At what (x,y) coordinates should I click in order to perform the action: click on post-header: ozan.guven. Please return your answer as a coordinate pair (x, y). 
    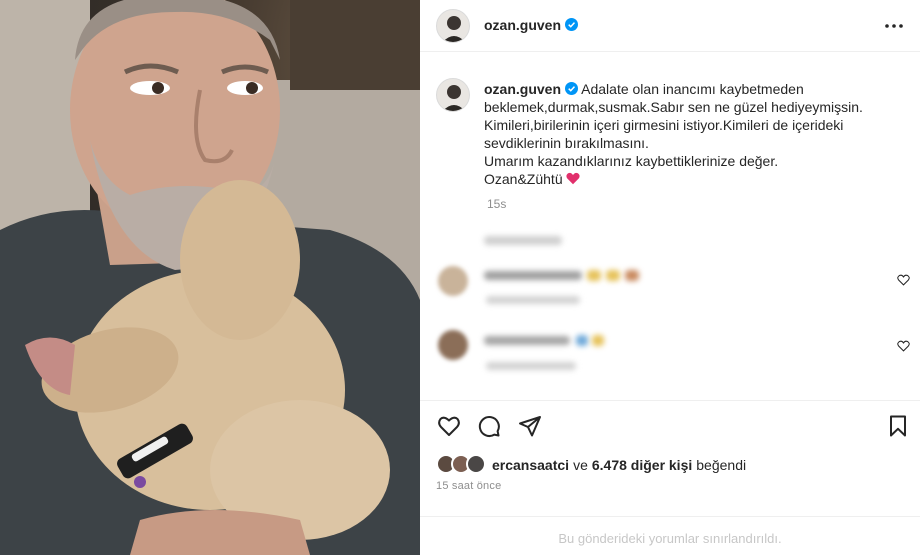
    Looking at the image, I should click on (670, 26).